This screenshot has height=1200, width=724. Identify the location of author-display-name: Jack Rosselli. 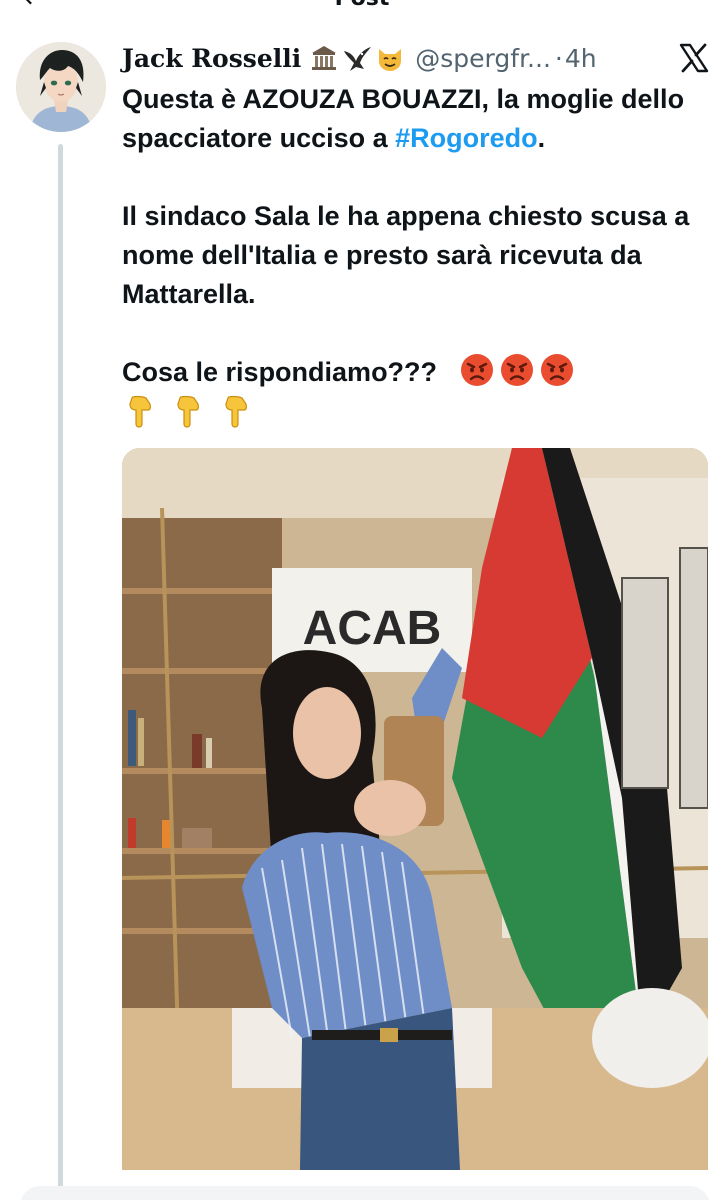
(211, 58).